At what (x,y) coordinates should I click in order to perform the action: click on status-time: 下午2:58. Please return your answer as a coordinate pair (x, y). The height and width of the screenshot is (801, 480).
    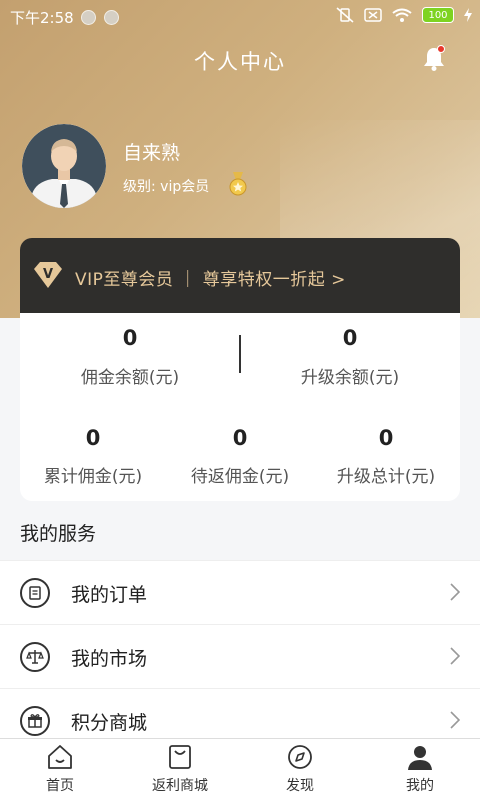
    Looking at the image, I should click on (42, 18).